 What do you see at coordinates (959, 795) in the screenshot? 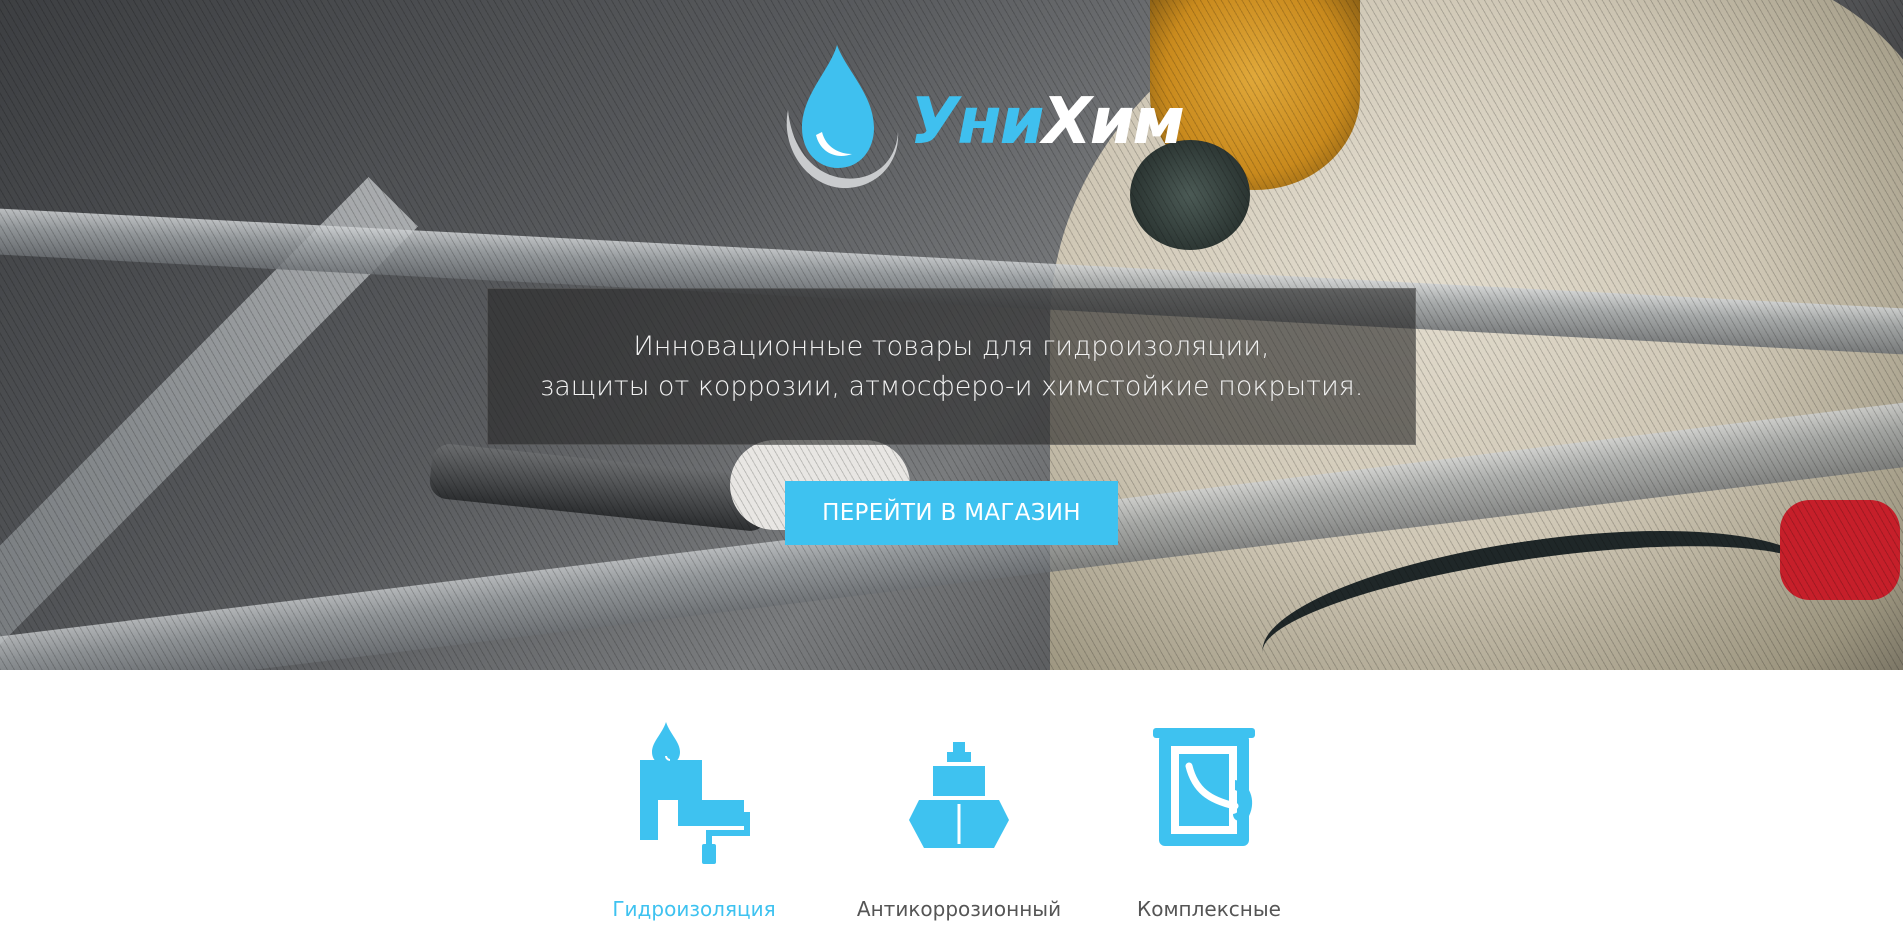
I see `ship-icon` at bounding box center [959, 795].